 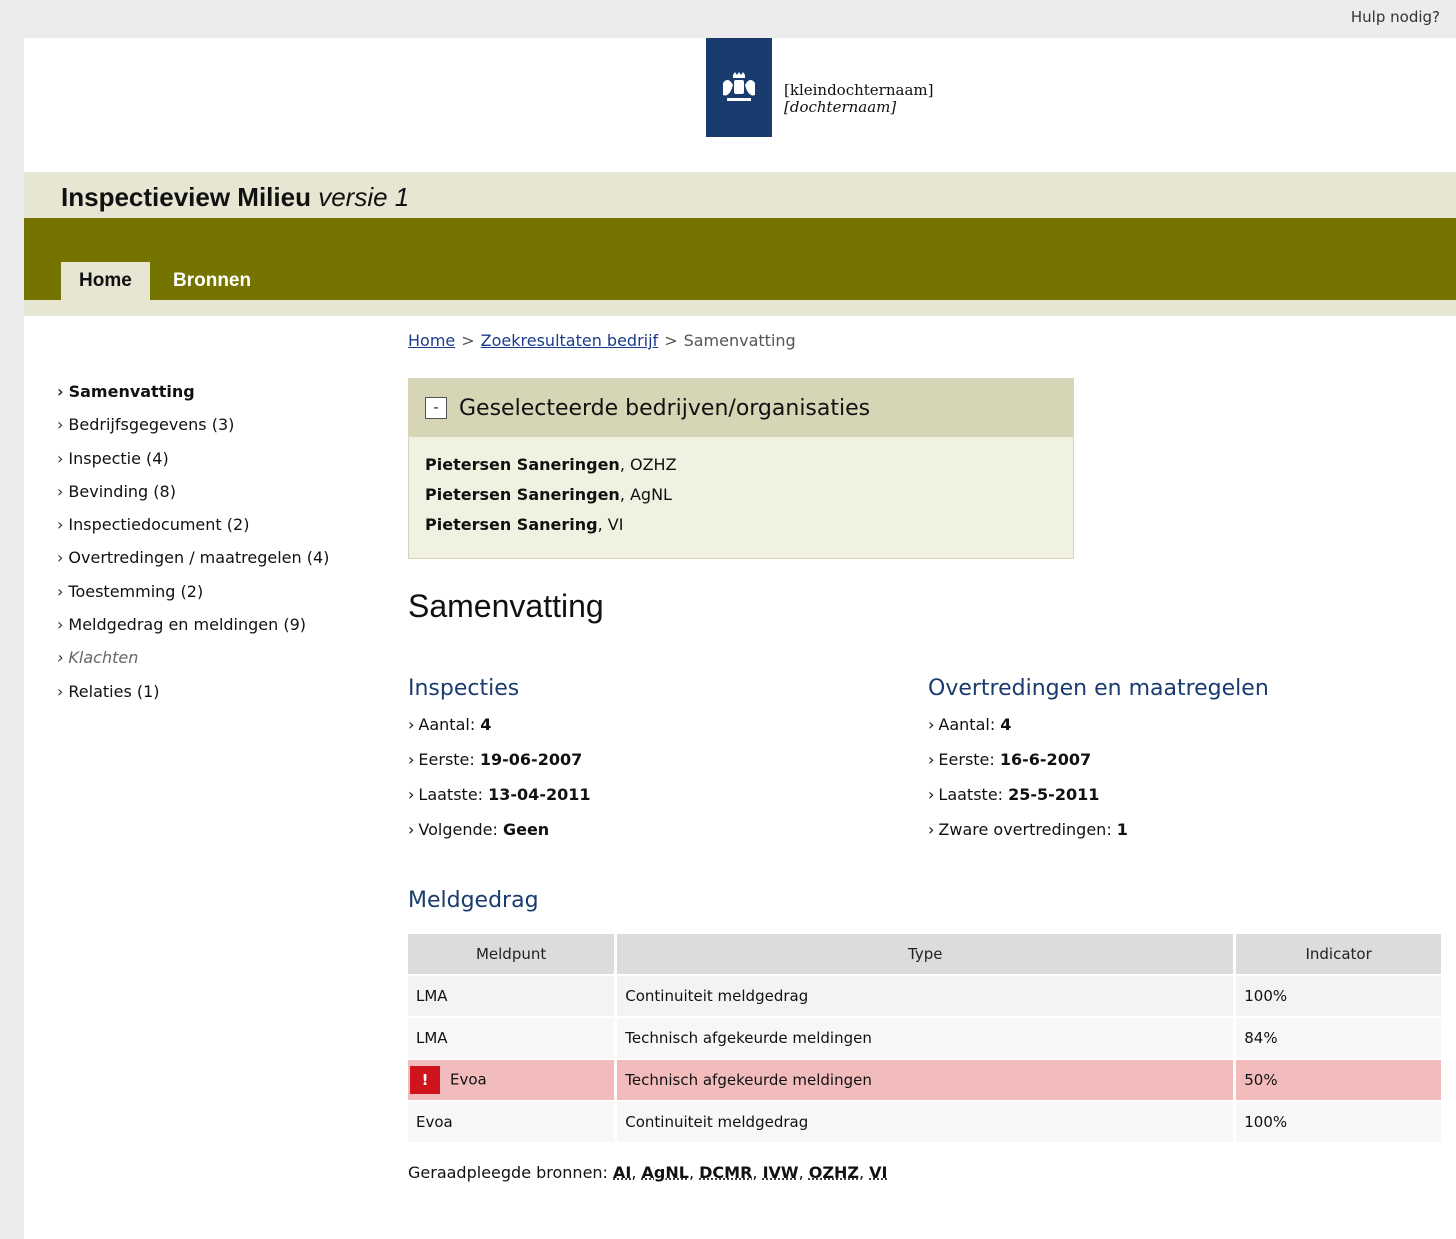 What do you see at coordinates (460, 829) in the screenshot?
I see `stat-label: Volgende:` at bounding box center [460, 829].